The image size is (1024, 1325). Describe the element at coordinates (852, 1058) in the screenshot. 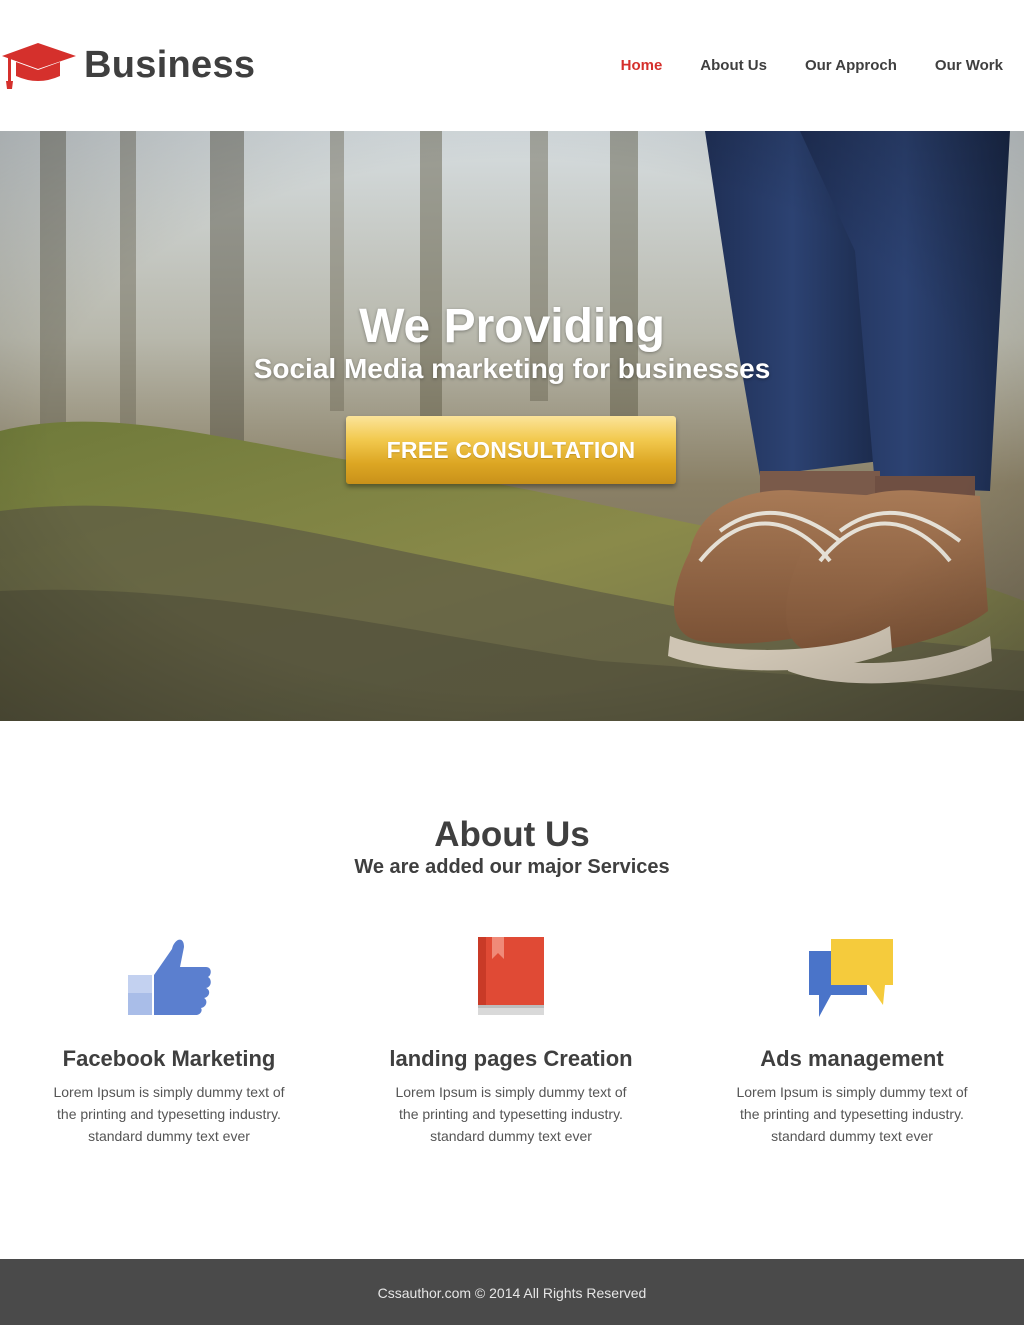

I see `service-title: Ads management` at that location.